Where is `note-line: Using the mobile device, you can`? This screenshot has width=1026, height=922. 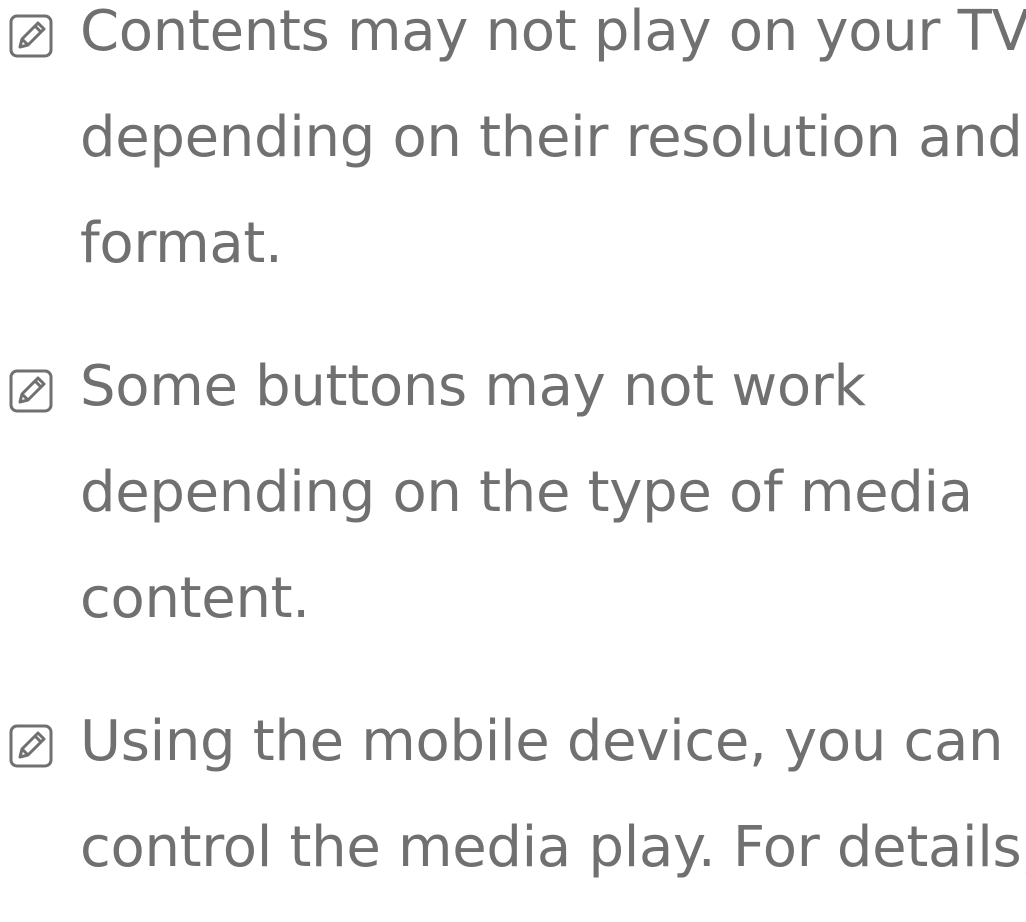
note-line: Using the mobile device, you can is located at coordinates (542, 741).